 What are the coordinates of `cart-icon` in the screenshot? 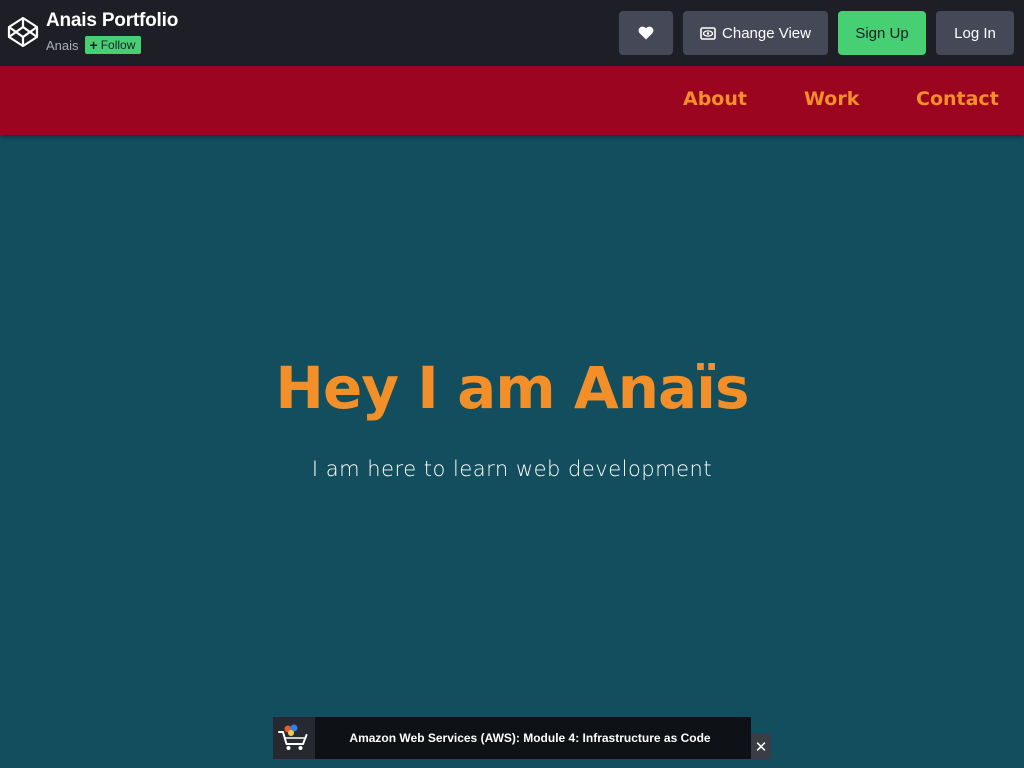 It's located at (293, 737).